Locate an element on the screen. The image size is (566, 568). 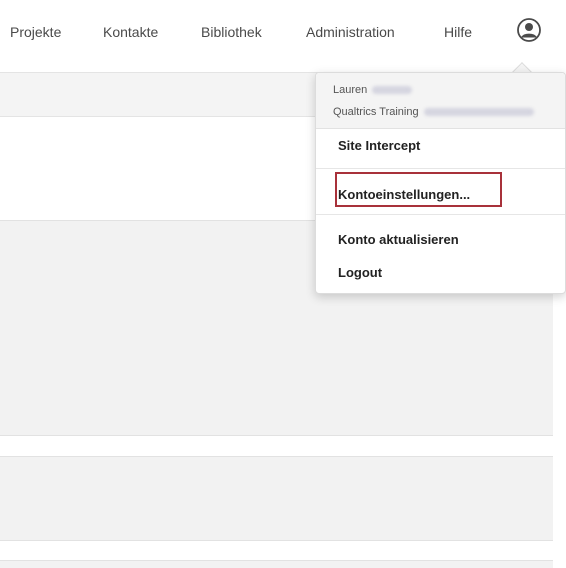
user-circle-icon is located at coordinates (529, 30).